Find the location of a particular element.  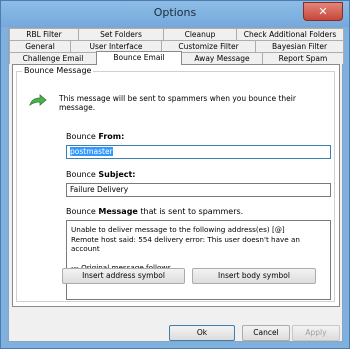

tab-bayesian-filter: Bayesian Filter is located at coordinates (299, 46).